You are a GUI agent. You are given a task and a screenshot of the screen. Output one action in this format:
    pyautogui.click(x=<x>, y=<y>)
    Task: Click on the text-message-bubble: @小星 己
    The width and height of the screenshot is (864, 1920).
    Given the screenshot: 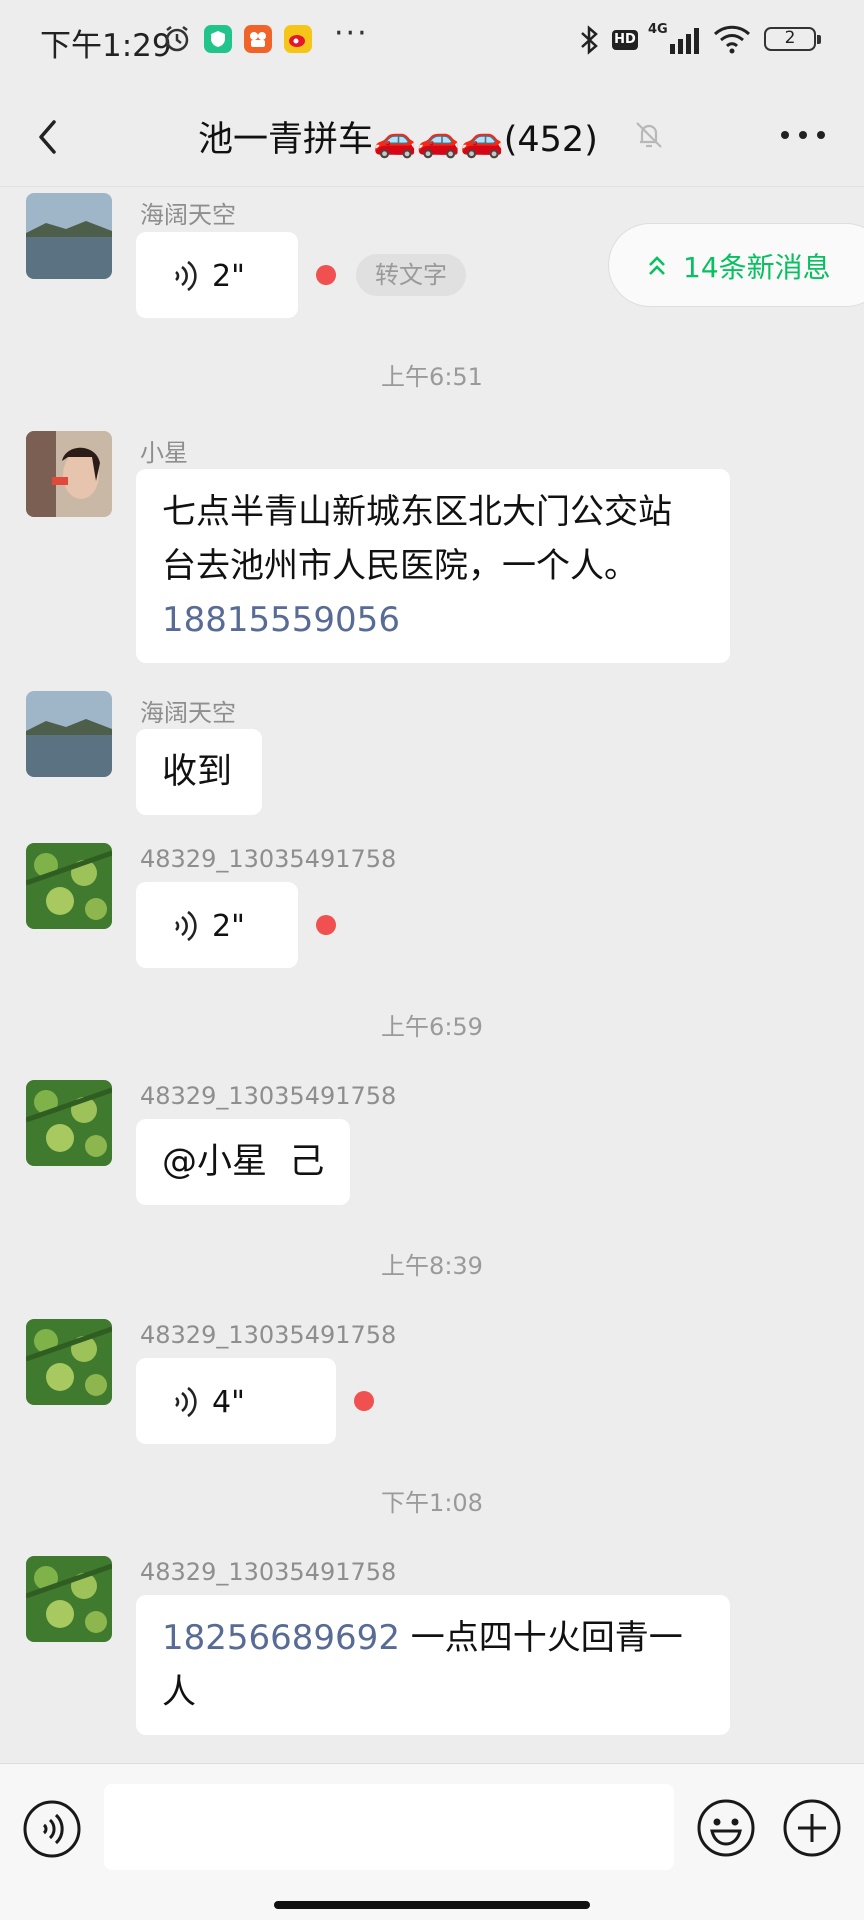 What is the action you would take?
    pyautogui.click(x=243, y=1162)
    